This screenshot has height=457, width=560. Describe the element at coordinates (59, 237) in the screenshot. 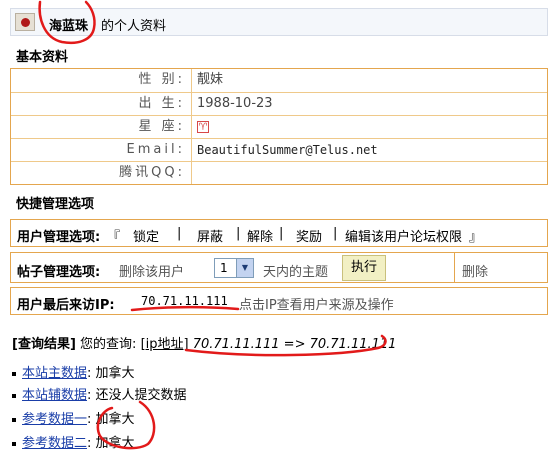

I see `user-mgmt-label: 用户管理选项:` at that location.